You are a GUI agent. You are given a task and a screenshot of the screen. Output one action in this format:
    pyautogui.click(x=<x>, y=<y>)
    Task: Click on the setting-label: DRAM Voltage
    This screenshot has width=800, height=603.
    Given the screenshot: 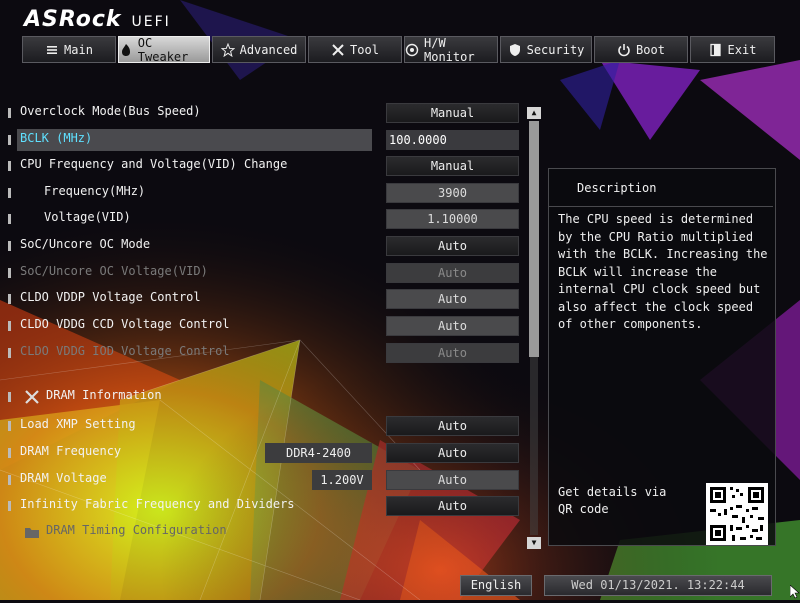 What is the action you would take?
    pyautogui.click(x=63, y=478)
    